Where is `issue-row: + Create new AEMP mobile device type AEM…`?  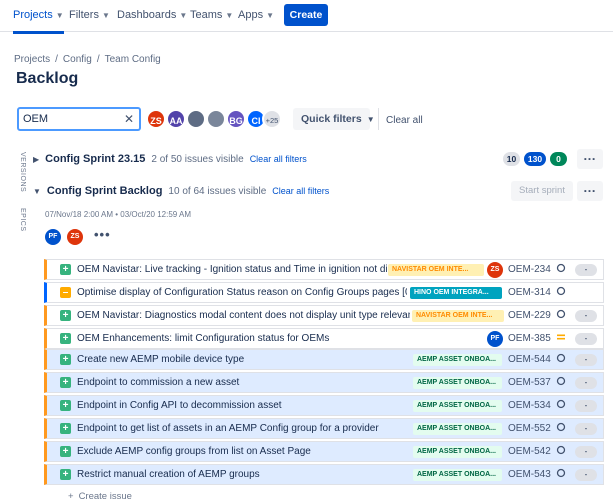
issue-row: + Create new AEMP mobile device type AEM… is located at coordinates (324, 359).